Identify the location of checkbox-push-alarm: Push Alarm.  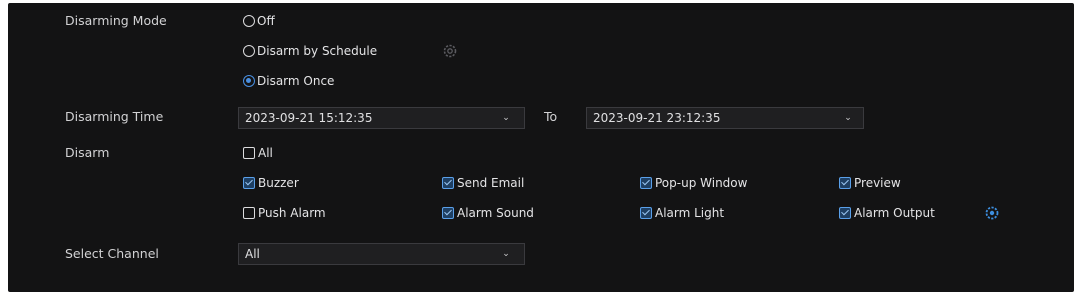
(284, 213).